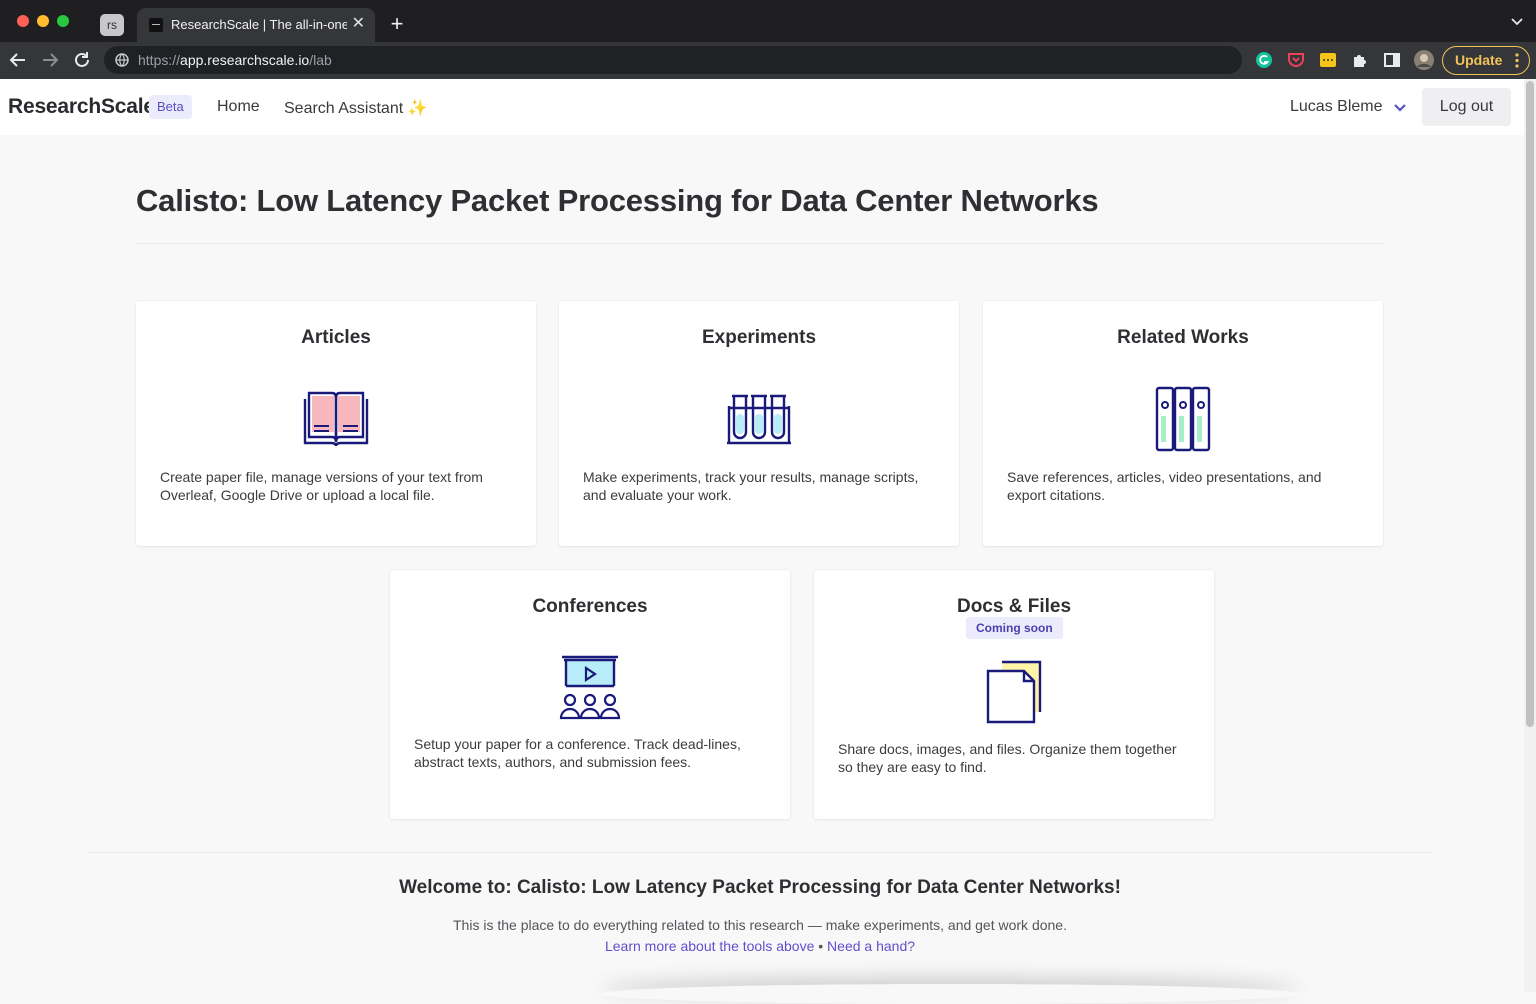 Image resolution: width=1536 pixels, height=1004 pixels. What do you see at coordinates (245, 60) in the screenshot?
I see `url-host: app.researchscale.io` at bounding box center [245, 60].